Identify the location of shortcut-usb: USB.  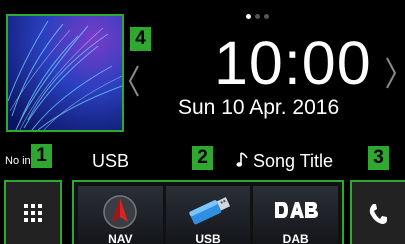
(208, 215).